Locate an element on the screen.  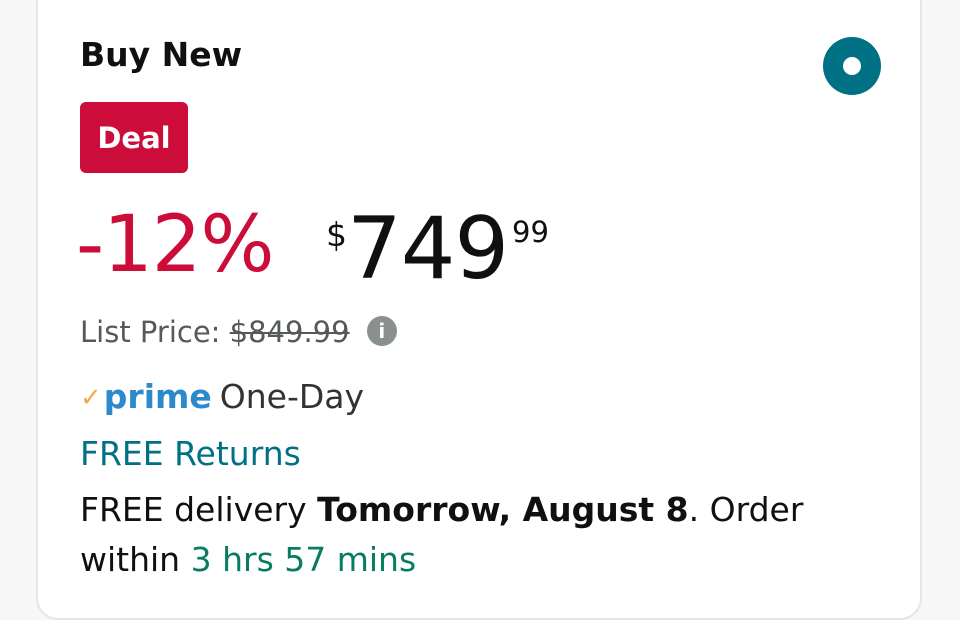
delivery-date: Tomorrow, August 8 is located at coordinates (503, 509).